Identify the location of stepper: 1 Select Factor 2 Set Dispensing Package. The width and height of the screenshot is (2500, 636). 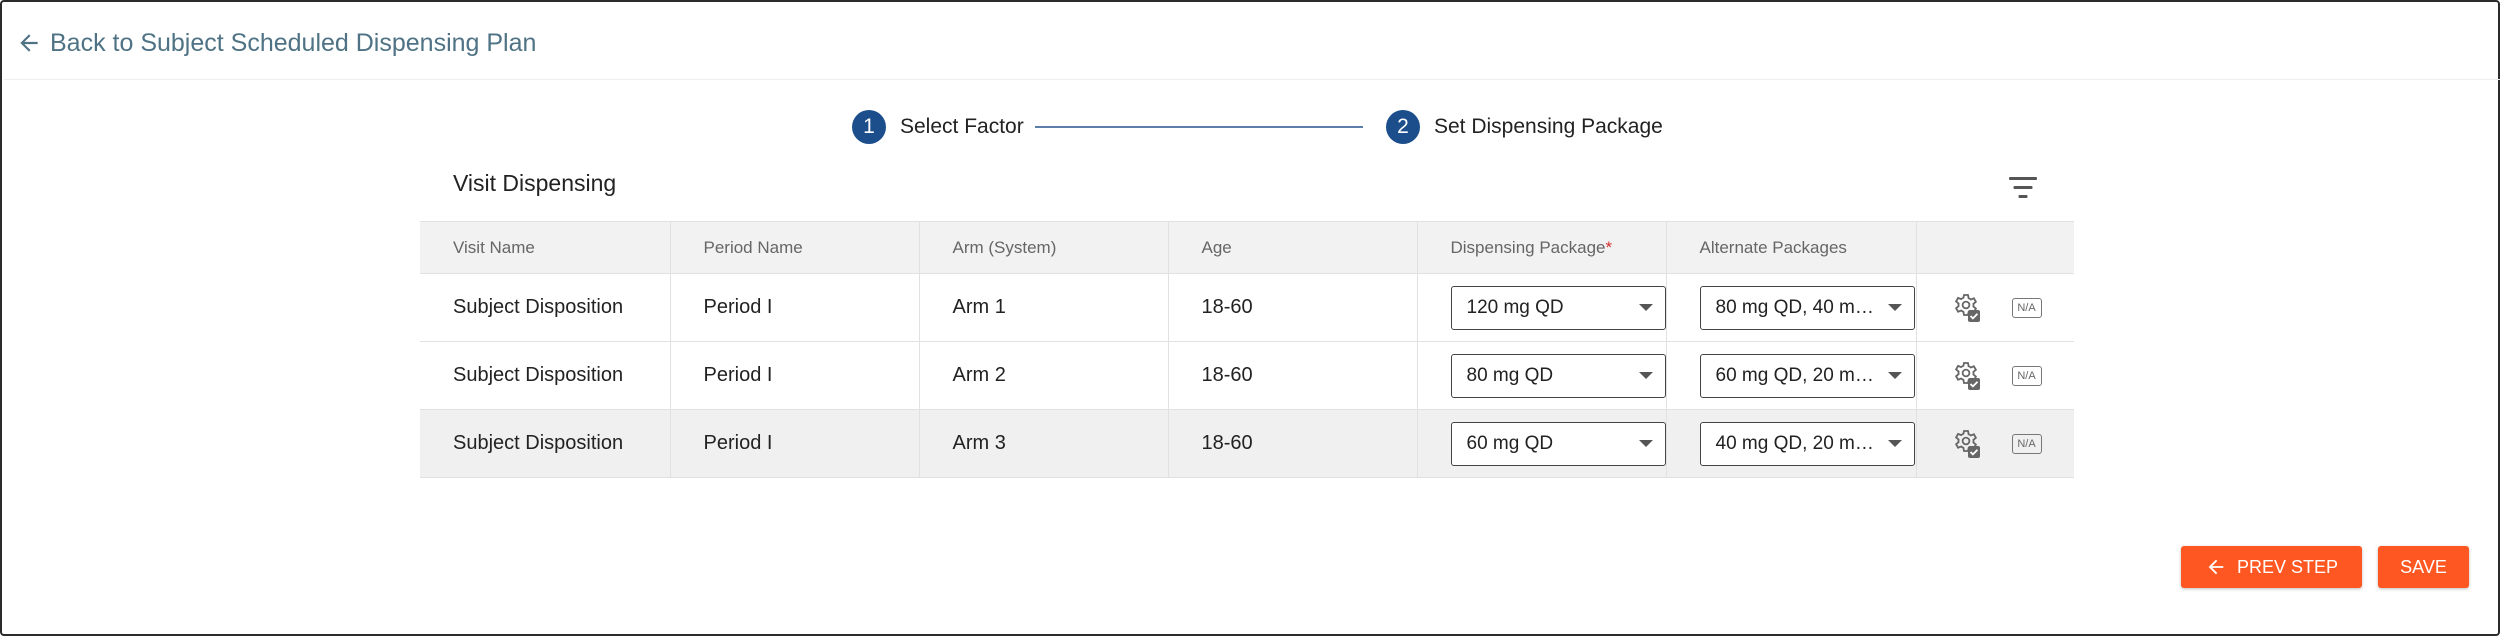
(1257, 128).